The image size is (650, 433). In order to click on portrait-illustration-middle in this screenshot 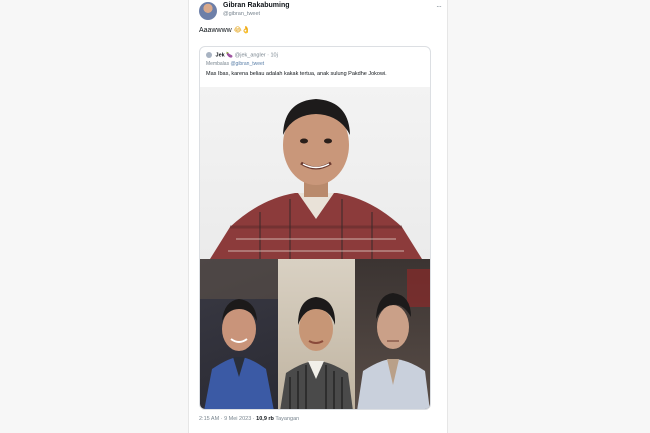, I will do `click(316, 353)`.